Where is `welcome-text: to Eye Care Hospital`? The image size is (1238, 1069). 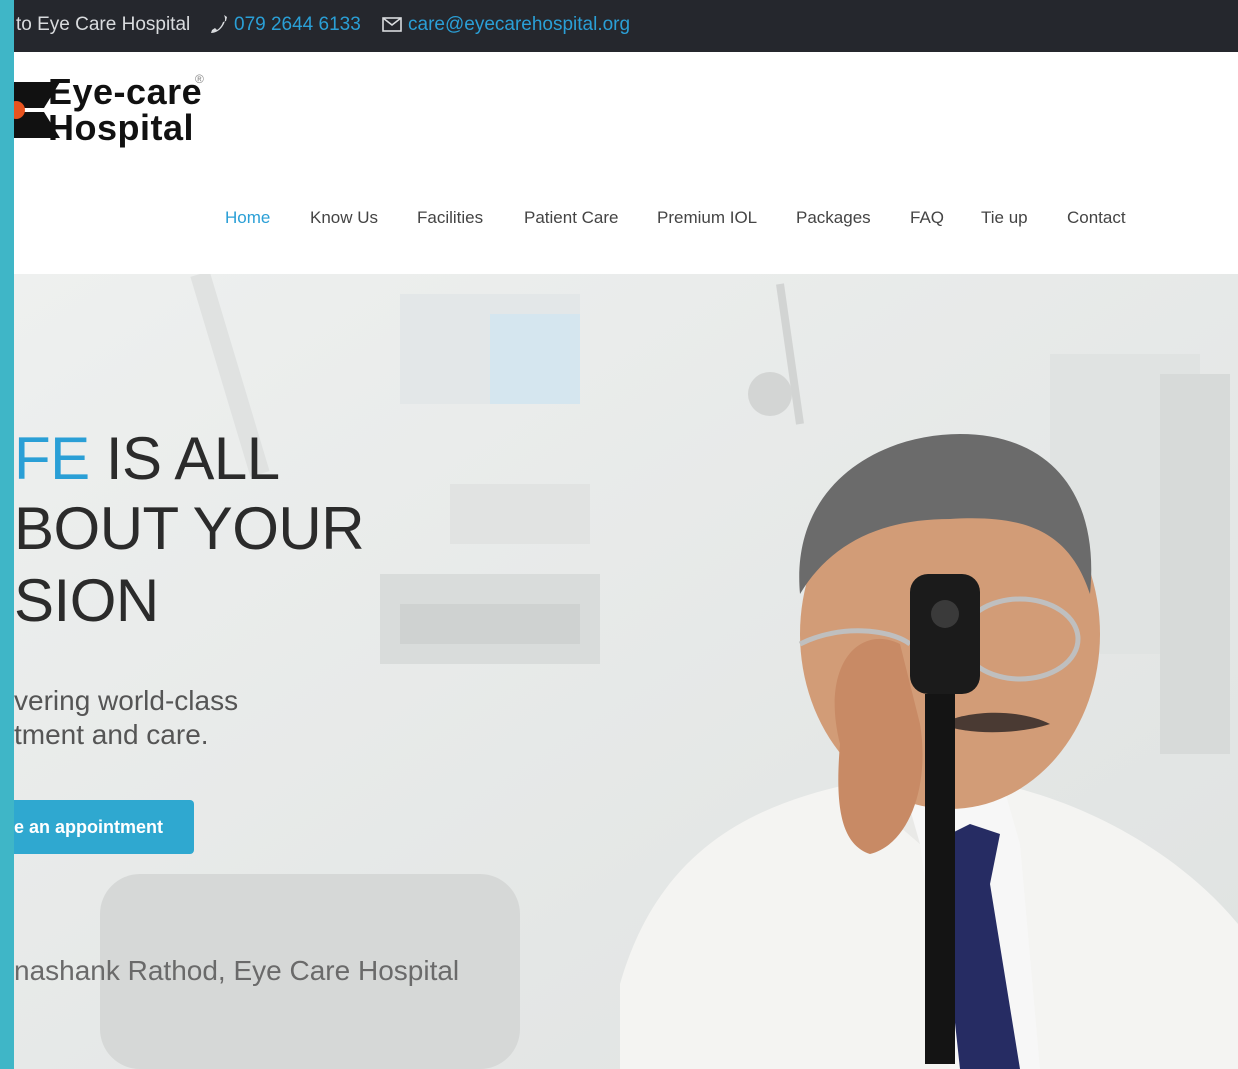
welcome-text: to Eye Care Hospital is located at coordinates (103, 24).